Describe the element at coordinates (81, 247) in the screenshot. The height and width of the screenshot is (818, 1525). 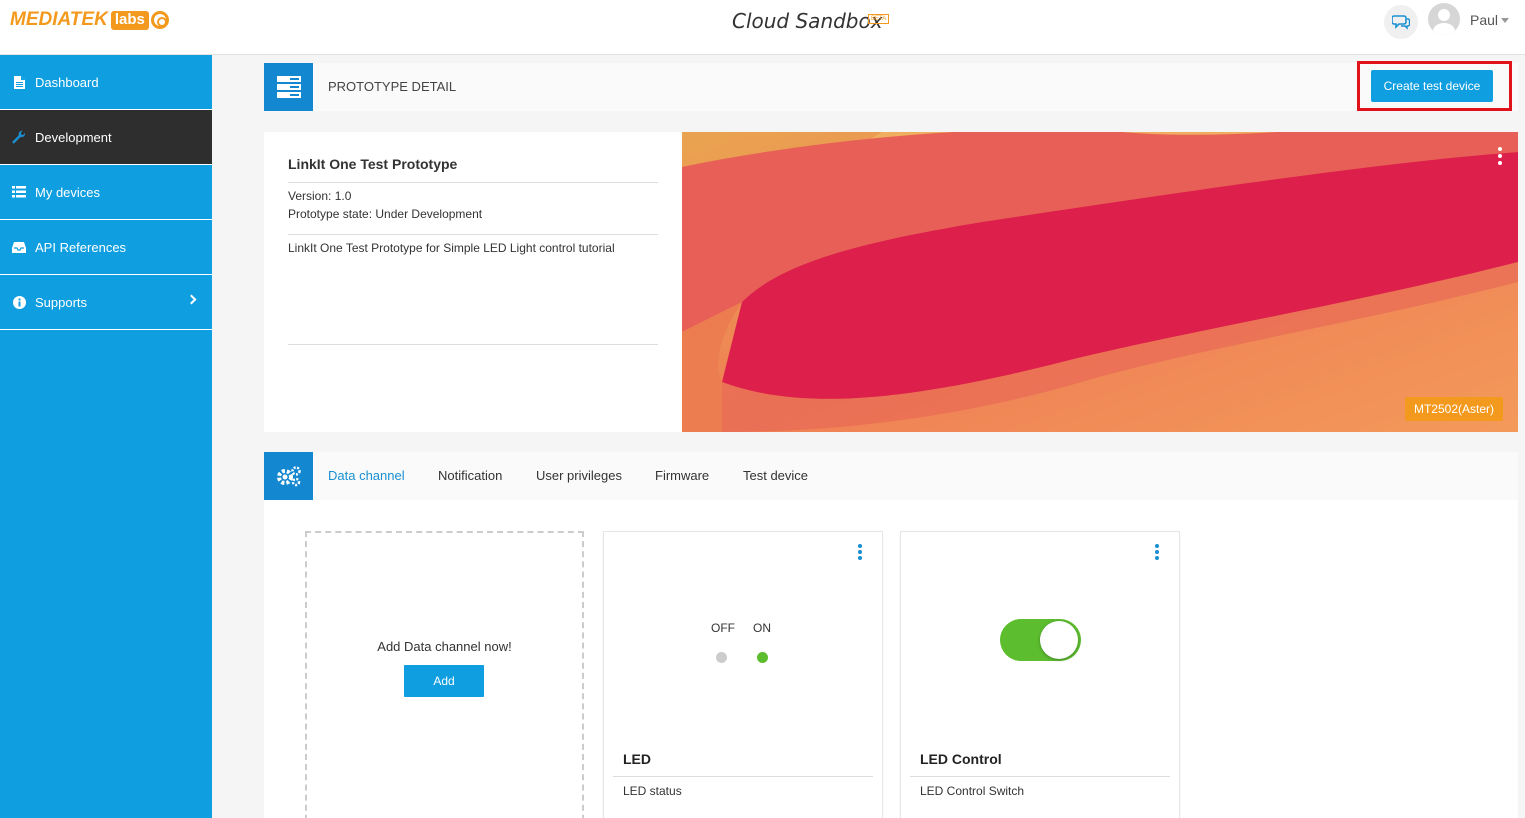
I see `sidebar-item-label: API References` at that location.